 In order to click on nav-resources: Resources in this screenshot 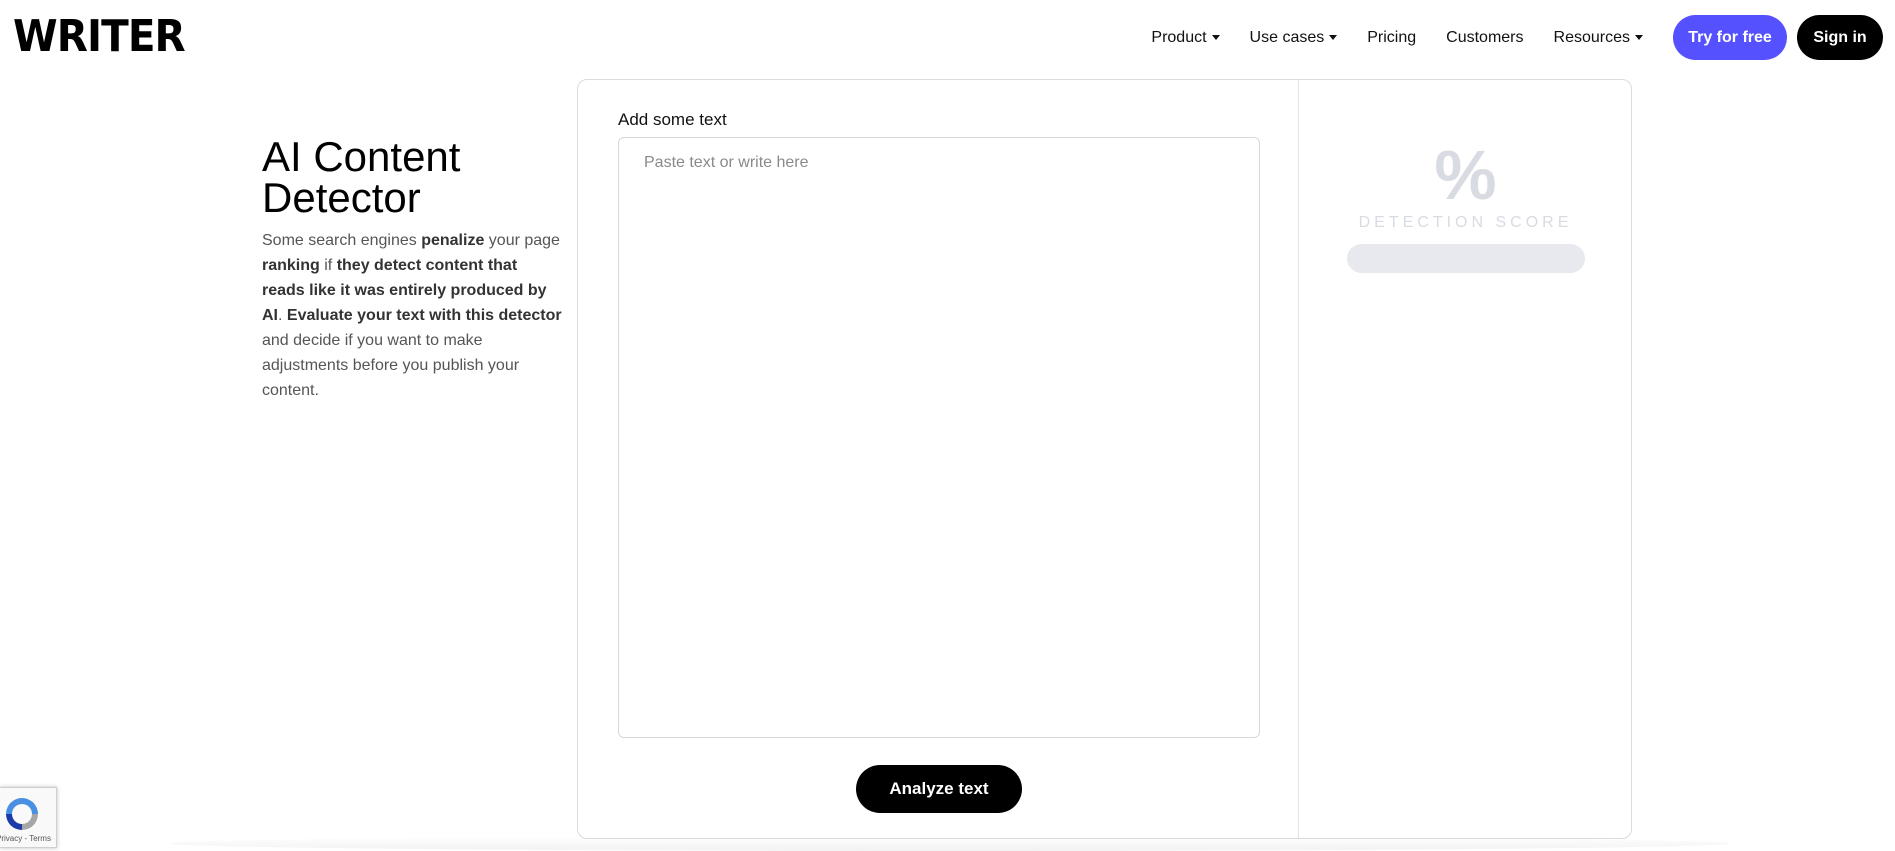, I will do `click(1598, 38)`.